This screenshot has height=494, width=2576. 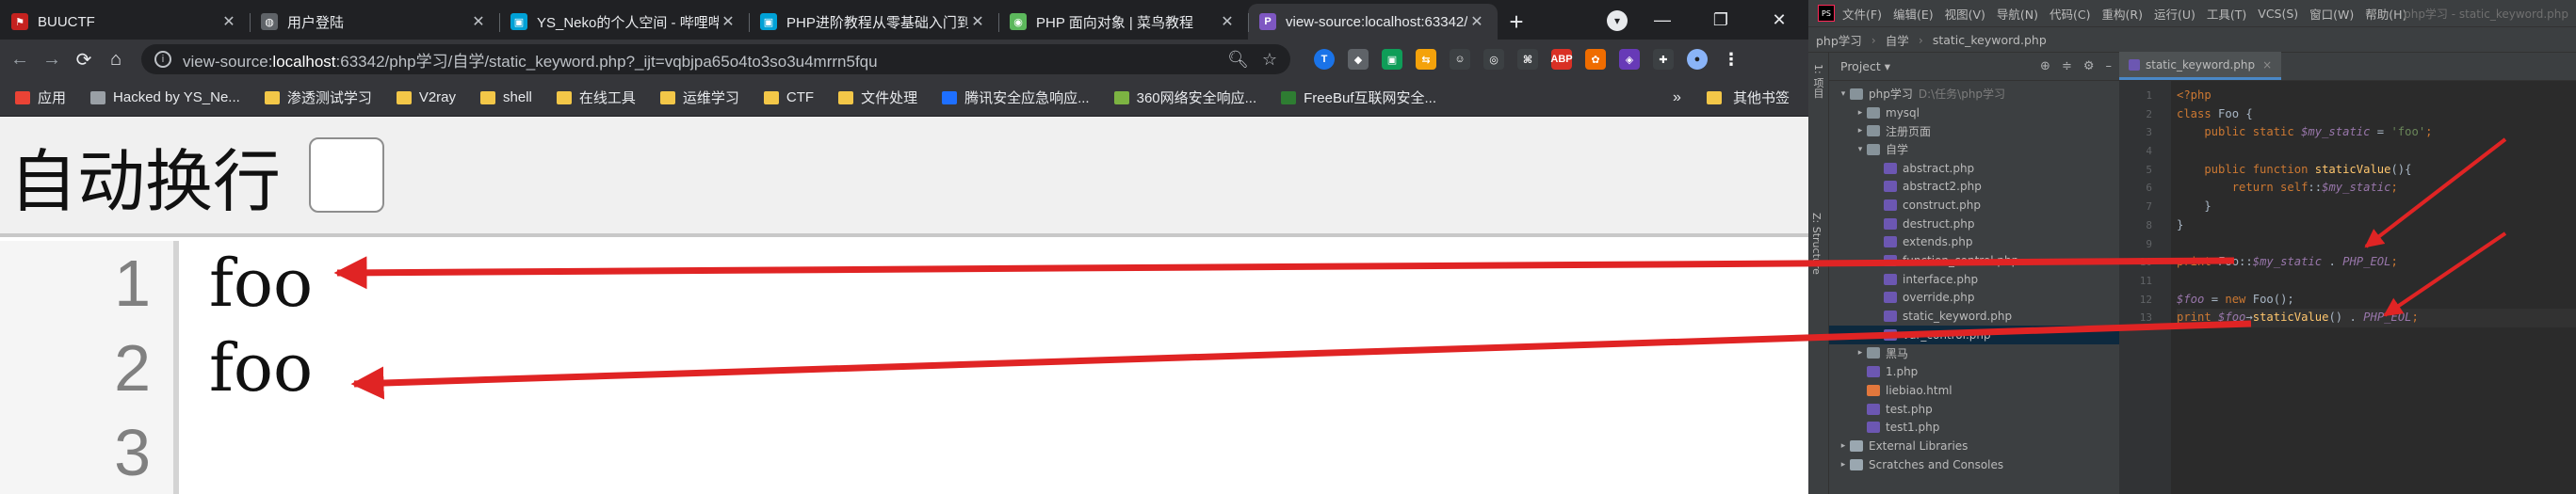 I want to click on new-tab-button: +, so click(x=1516, y=22).